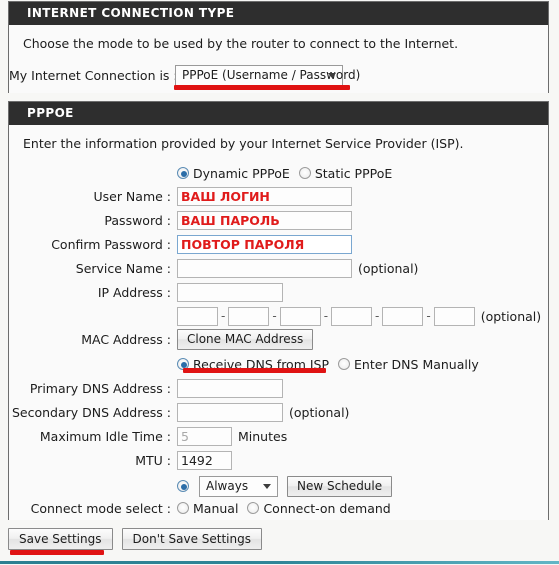 Image resolution: width=559 pixels, height=565 pixels. What do you see at coordinates (327, 508) in the screenshot?
I see `radio-connect-on-demand-label: Connect-on demand` at bounding box center [327, 508].